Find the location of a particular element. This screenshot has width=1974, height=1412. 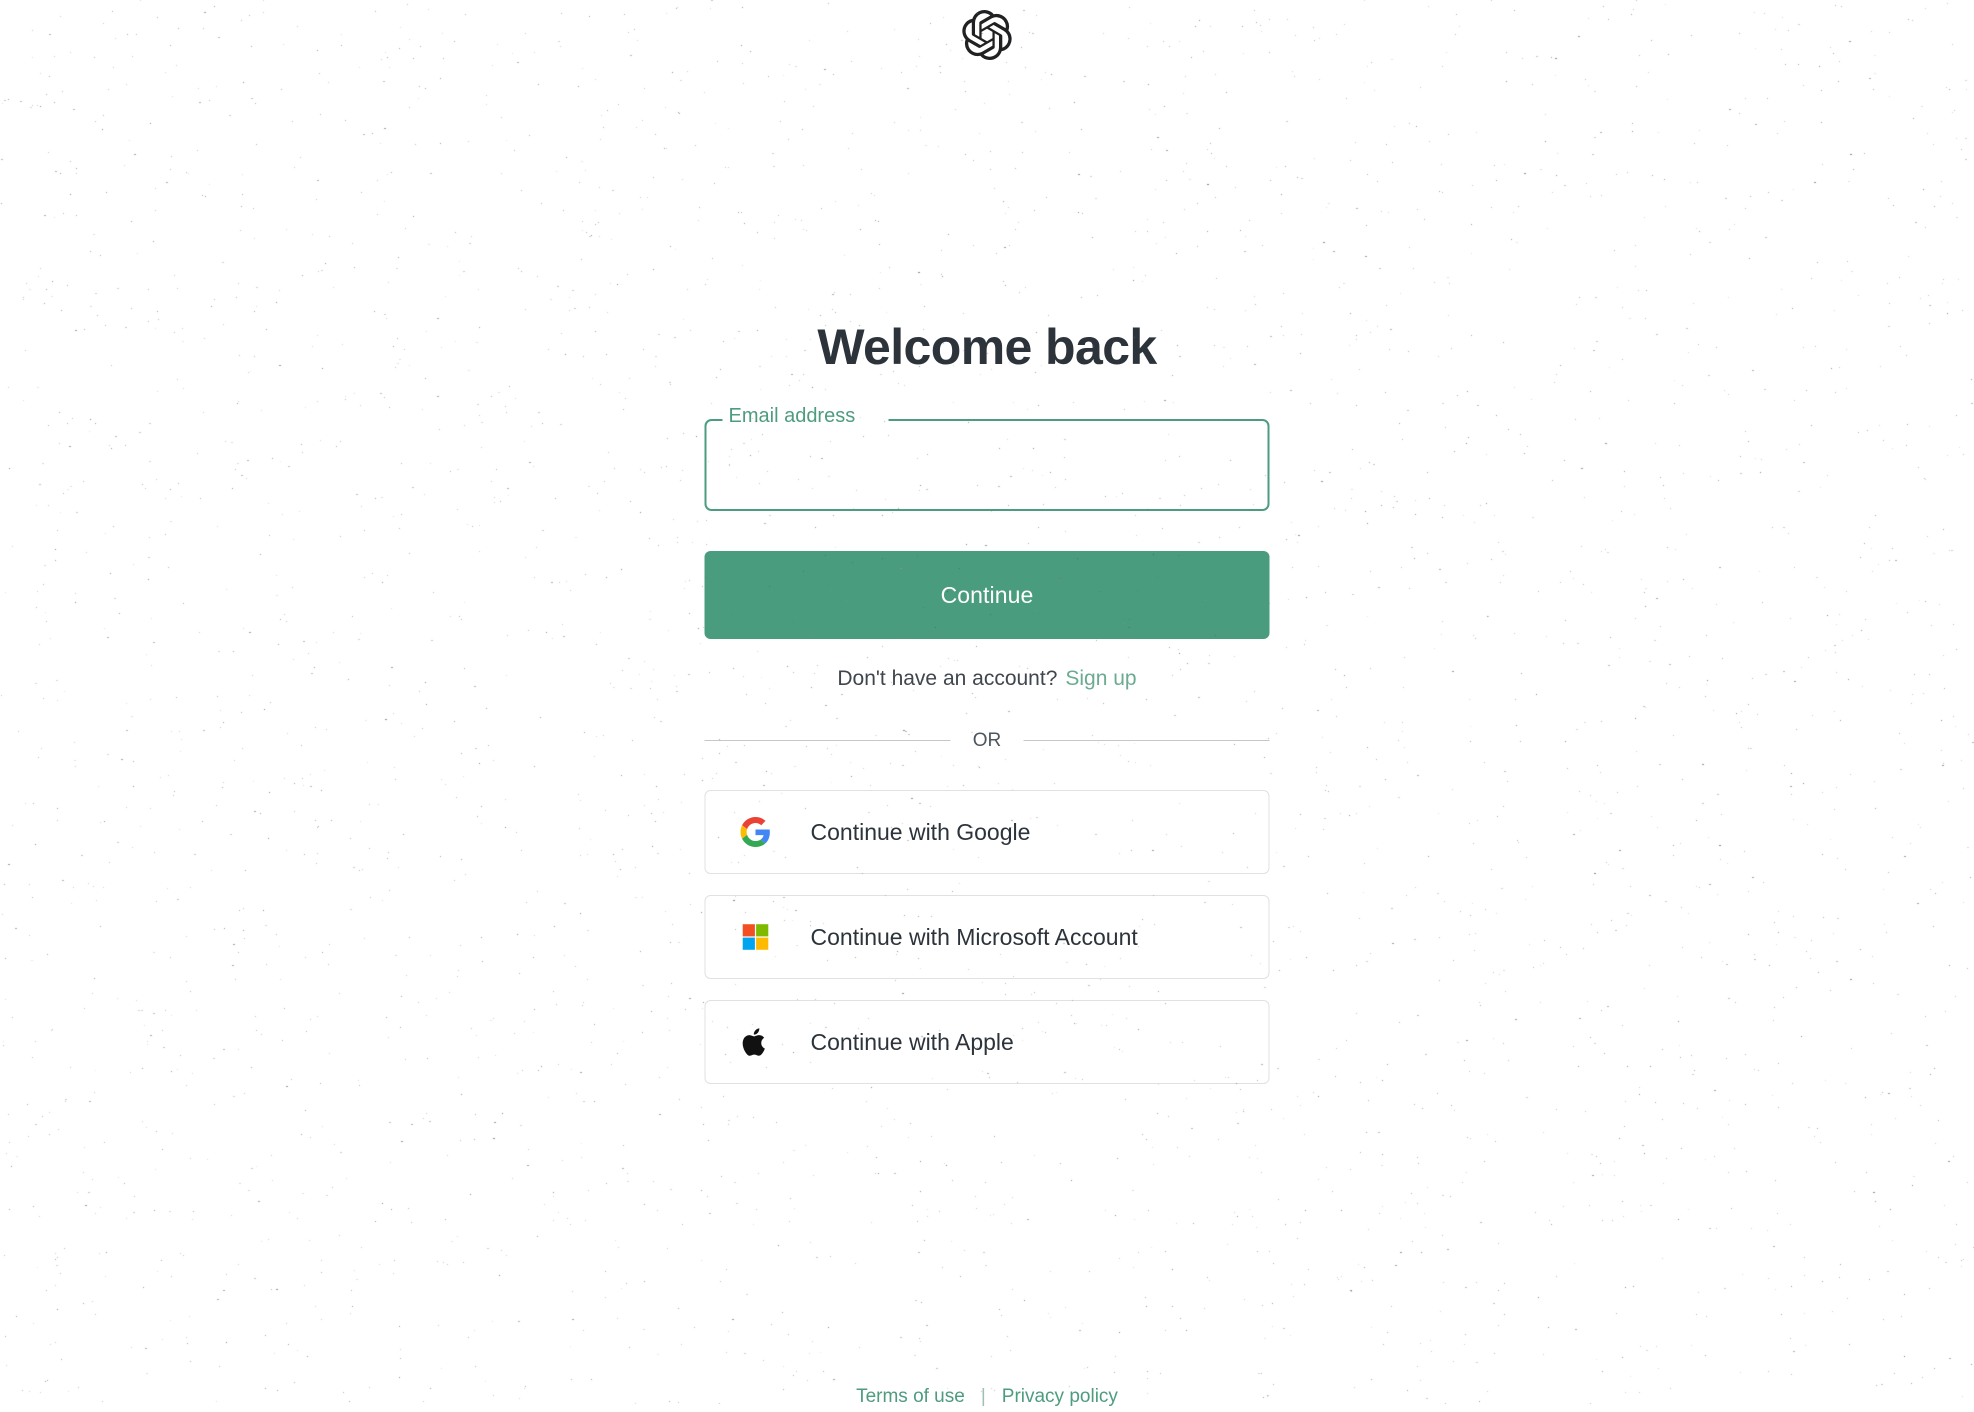

continue-button: Continue is located at coordinates (987, 595).